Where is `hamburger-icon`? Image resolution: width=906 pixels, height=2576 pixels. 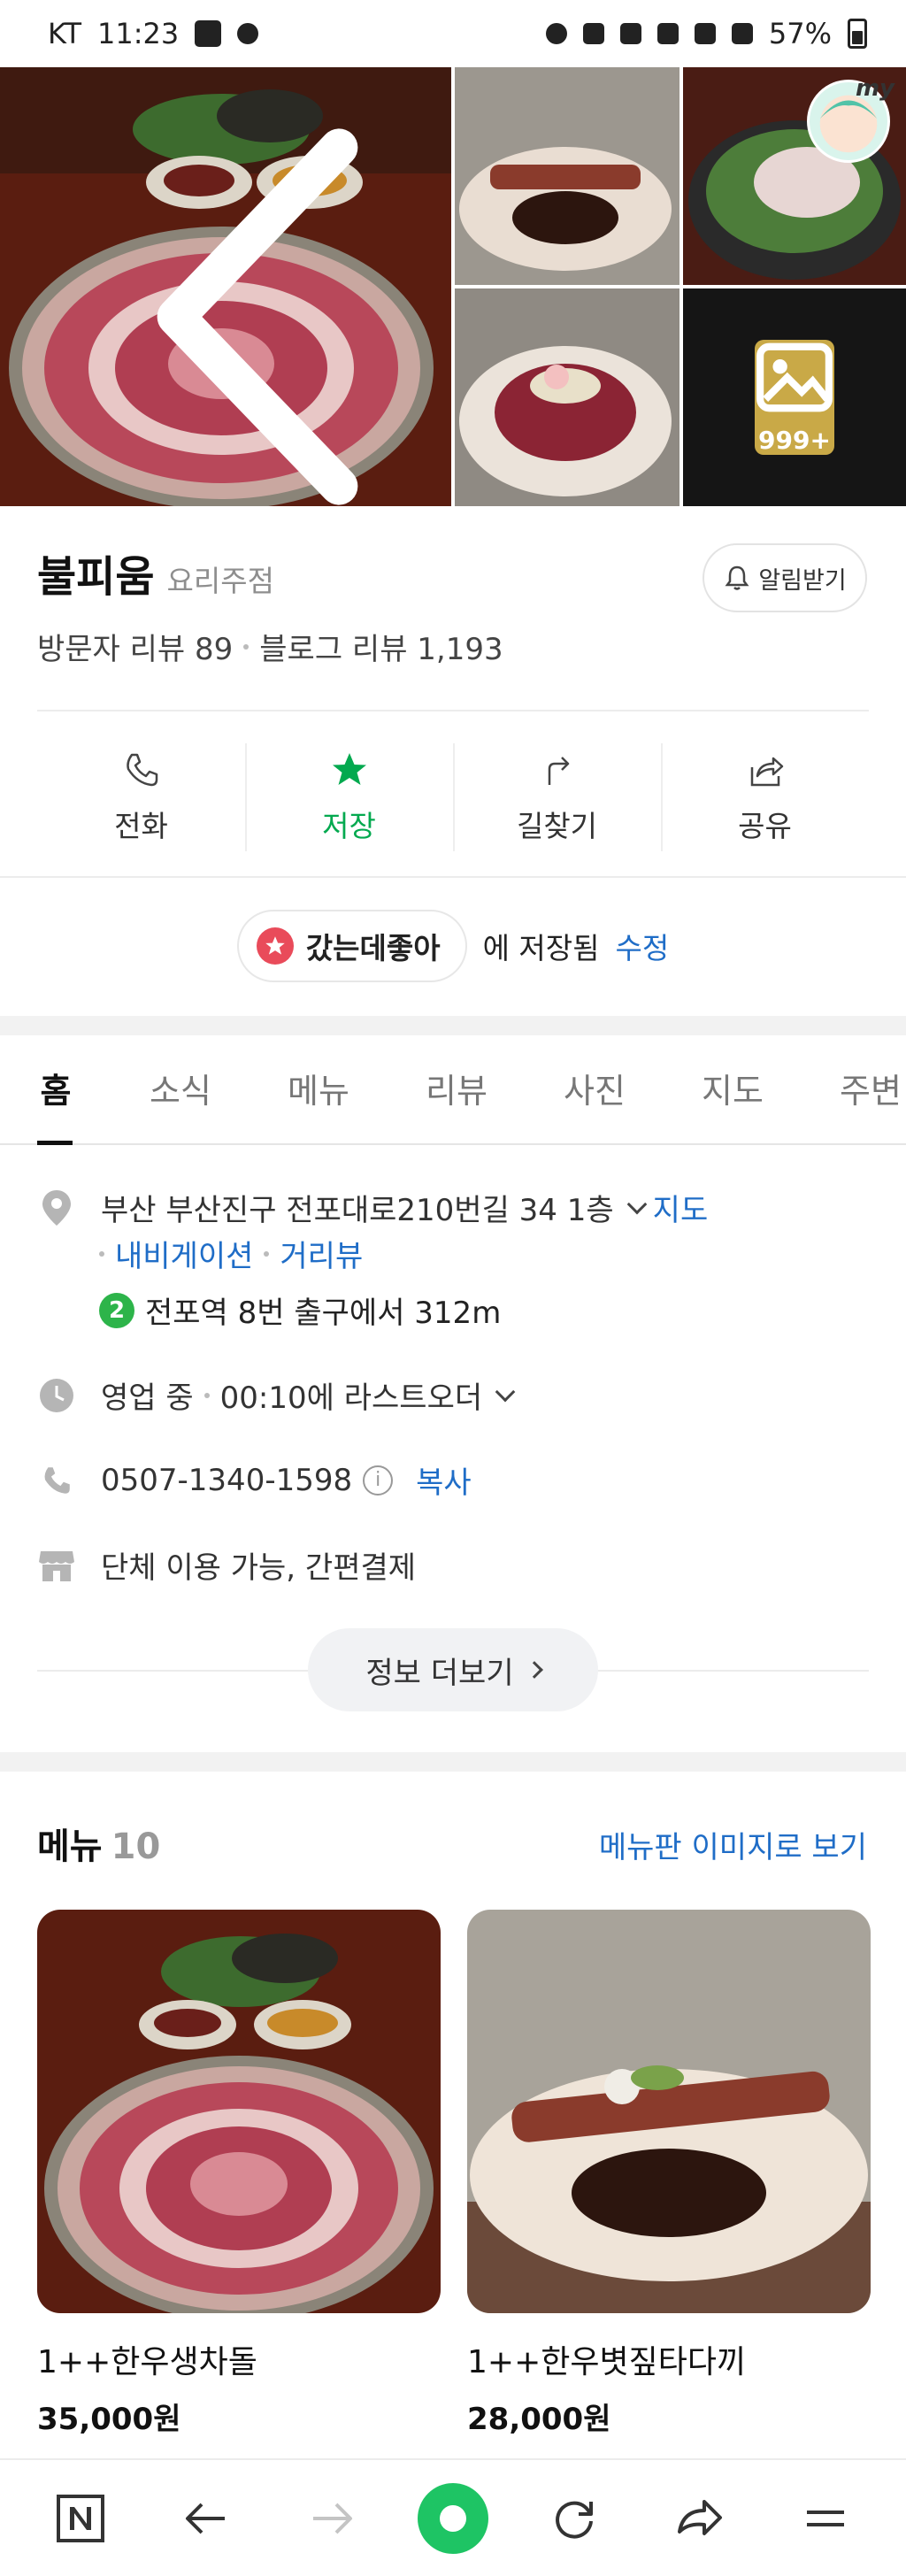
hamburger-icon is located at coordinates (825, 2518).